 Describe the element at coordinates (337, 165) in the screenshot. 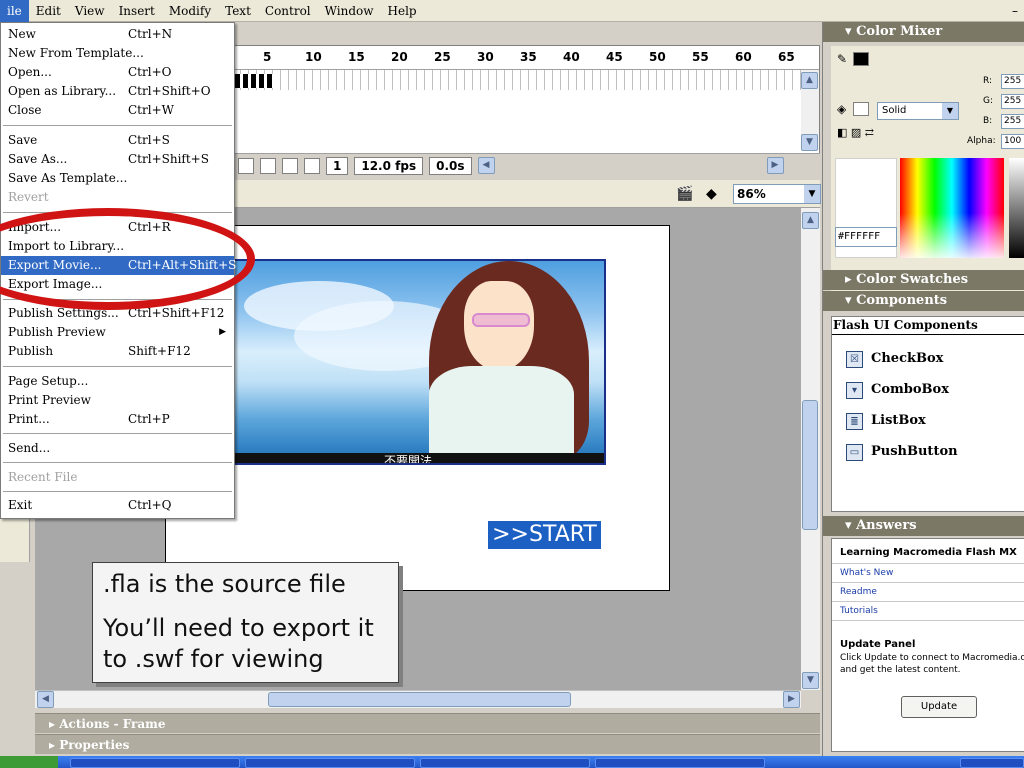

I see `current-frame: 1` at that location.